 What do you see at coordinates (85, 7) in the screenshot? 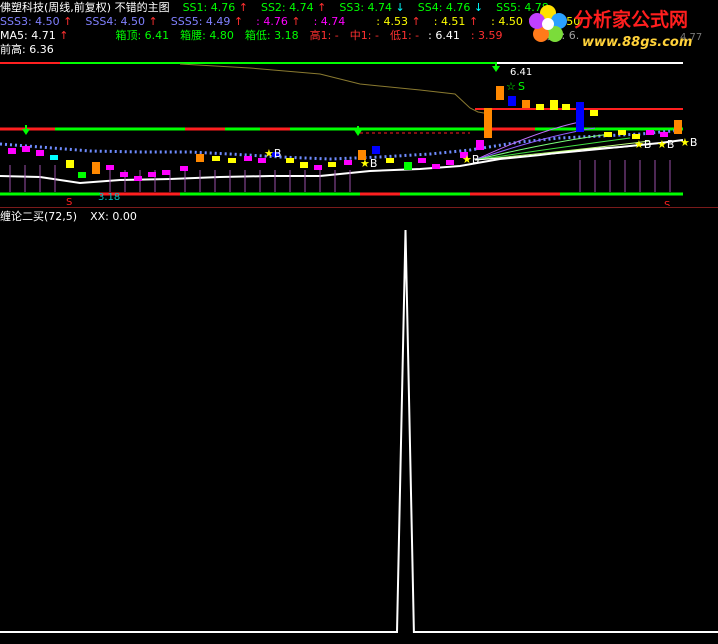
I see `chart-title: 佛塑科技(周线,前复权) 不错的主图` at bounding box center [85, 7].